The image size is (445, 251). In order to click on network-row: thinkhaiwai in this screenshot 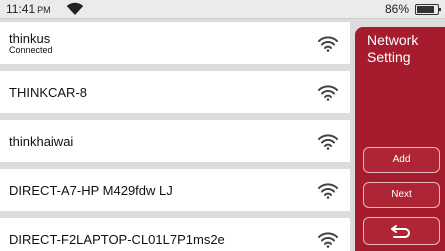, I will do `click(175, 141)`.